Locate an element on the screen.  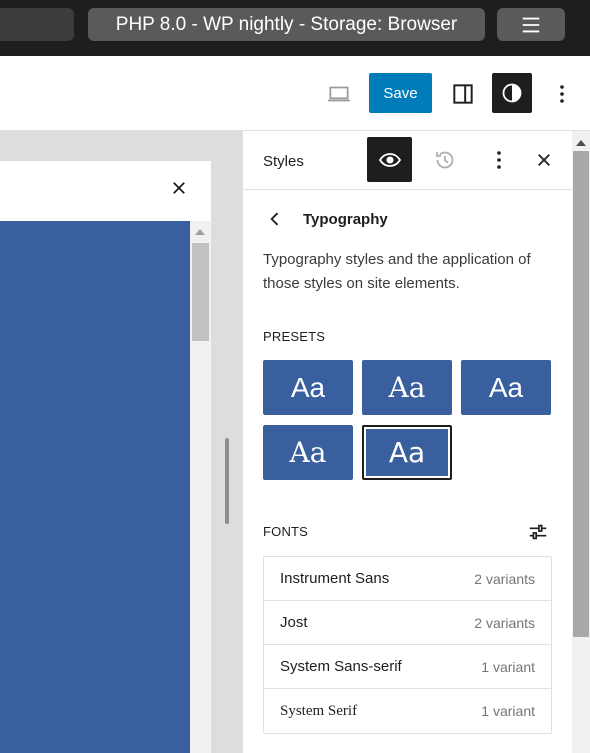
font-name: System Serif is located at coordinates (319, 710).